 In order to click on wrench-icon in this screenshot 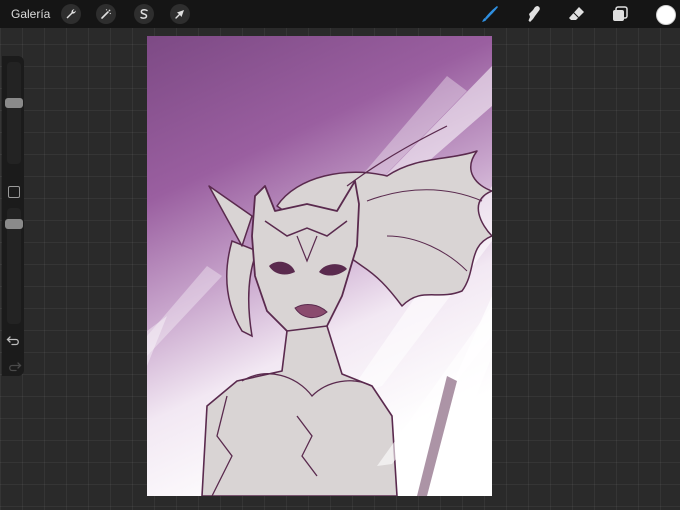, I will do `click(71, 14)`.